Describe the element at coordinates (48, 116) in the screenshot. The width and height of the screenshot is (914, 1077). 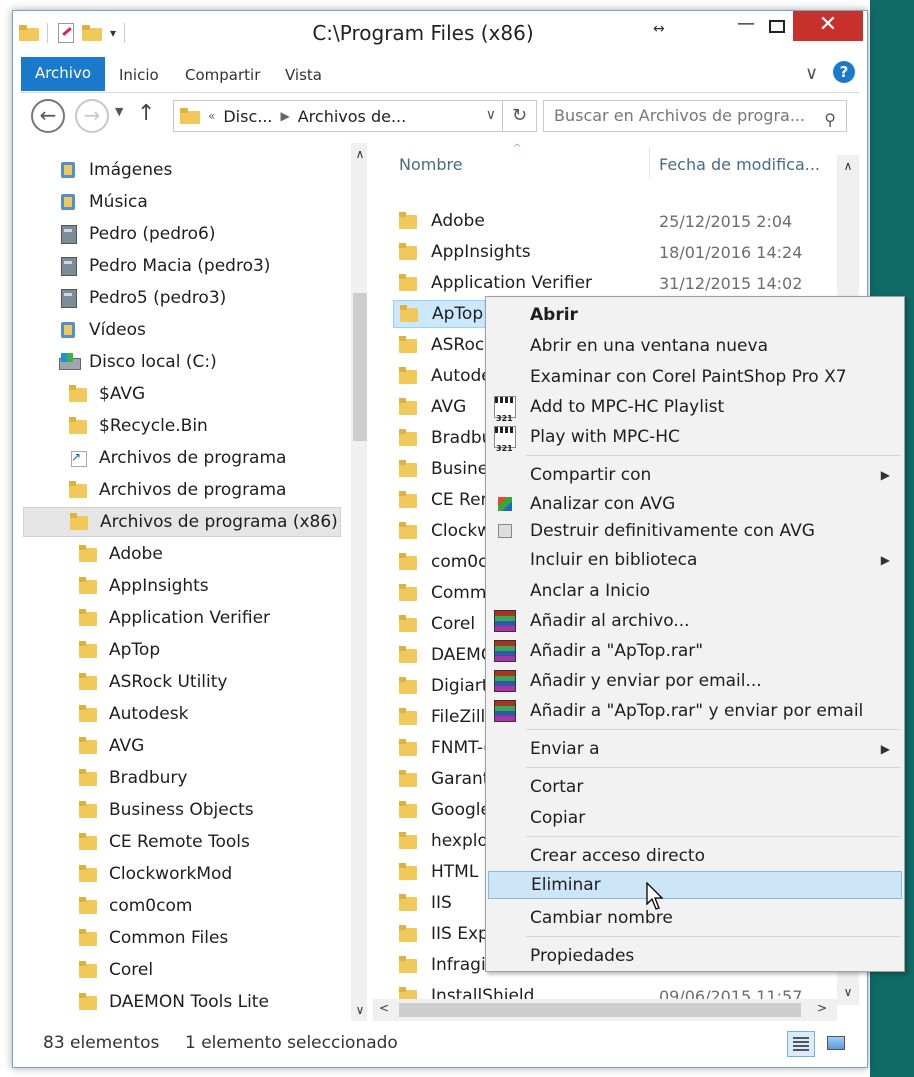
I see `back-button: ←` at that location.